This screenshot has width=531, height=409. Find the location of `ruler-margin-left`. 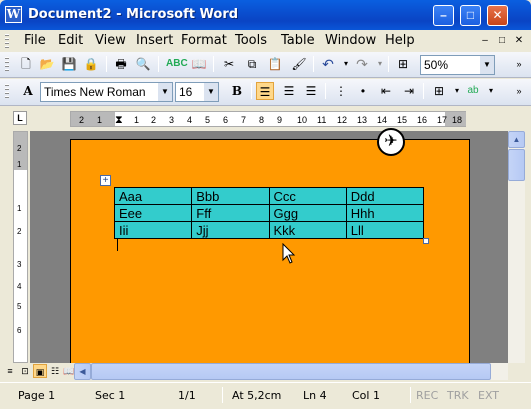

ruler-margin-left is located at coordinates (93, 119).